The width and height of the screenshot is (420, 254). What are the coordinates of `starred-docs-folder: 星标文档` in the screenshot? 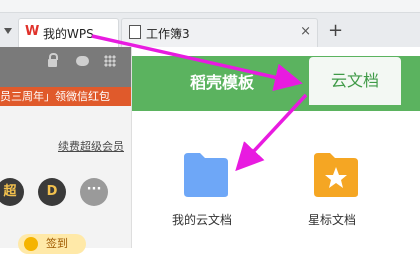 It's located at (344, 193).